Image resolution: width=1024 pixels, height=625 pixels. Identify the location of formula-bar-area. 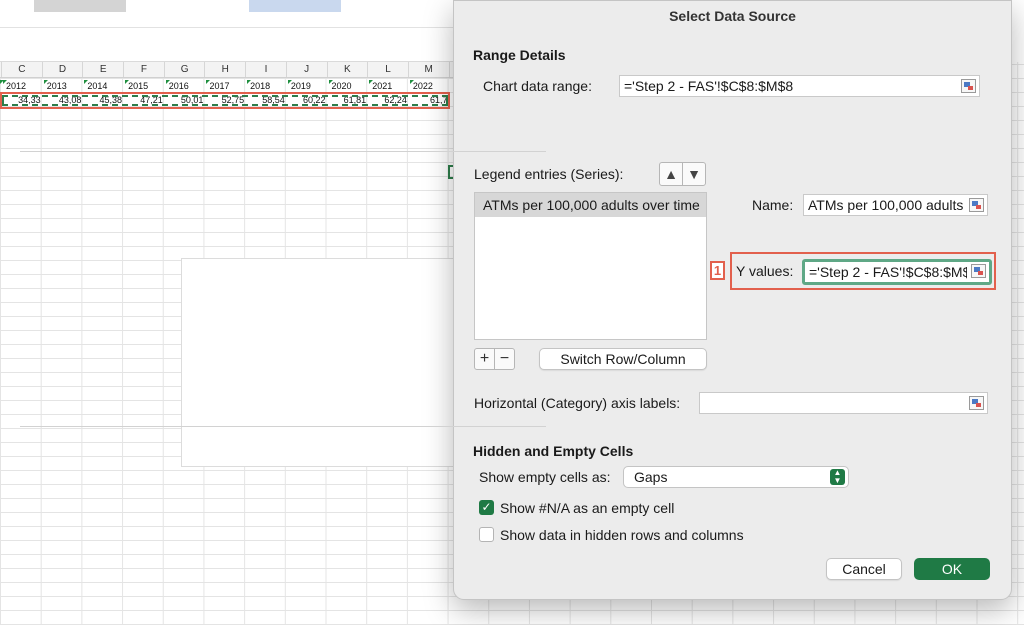
(230, 45).